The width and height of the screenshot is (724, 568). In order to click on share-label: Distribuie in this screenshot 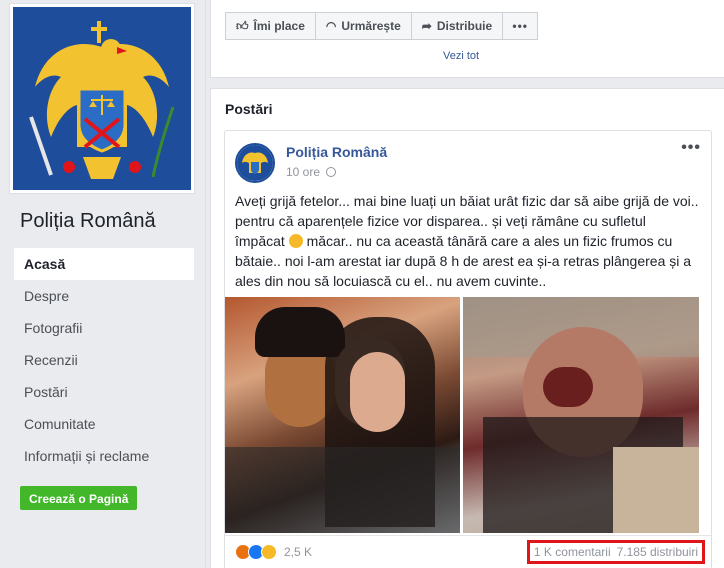, I will do `click(464, 26)`.